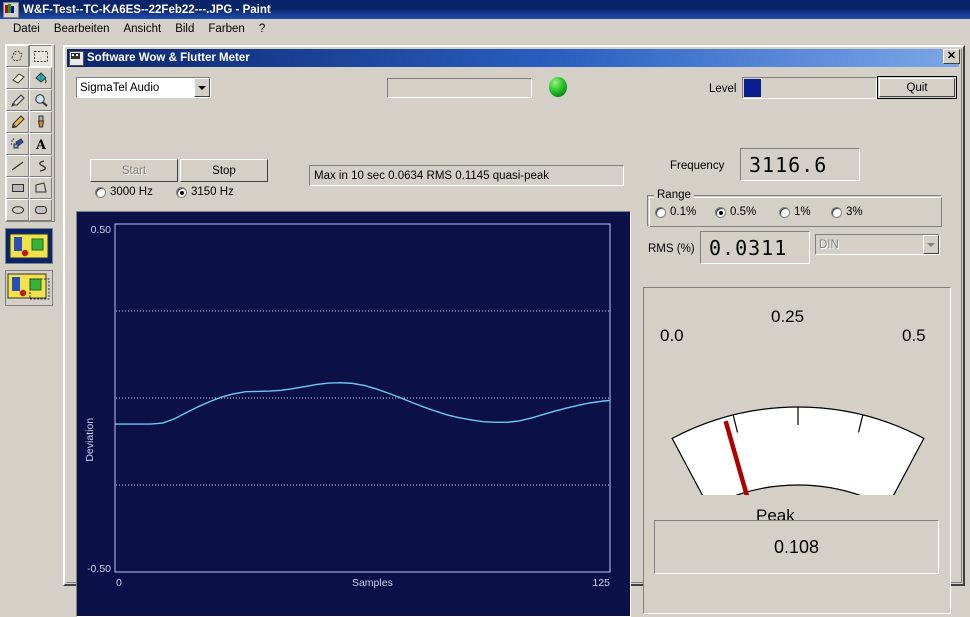 Image resolution: width=970 pixels, height=617 pixels. I want to click on radio-range-1-label: 1%, so click(802, 212).